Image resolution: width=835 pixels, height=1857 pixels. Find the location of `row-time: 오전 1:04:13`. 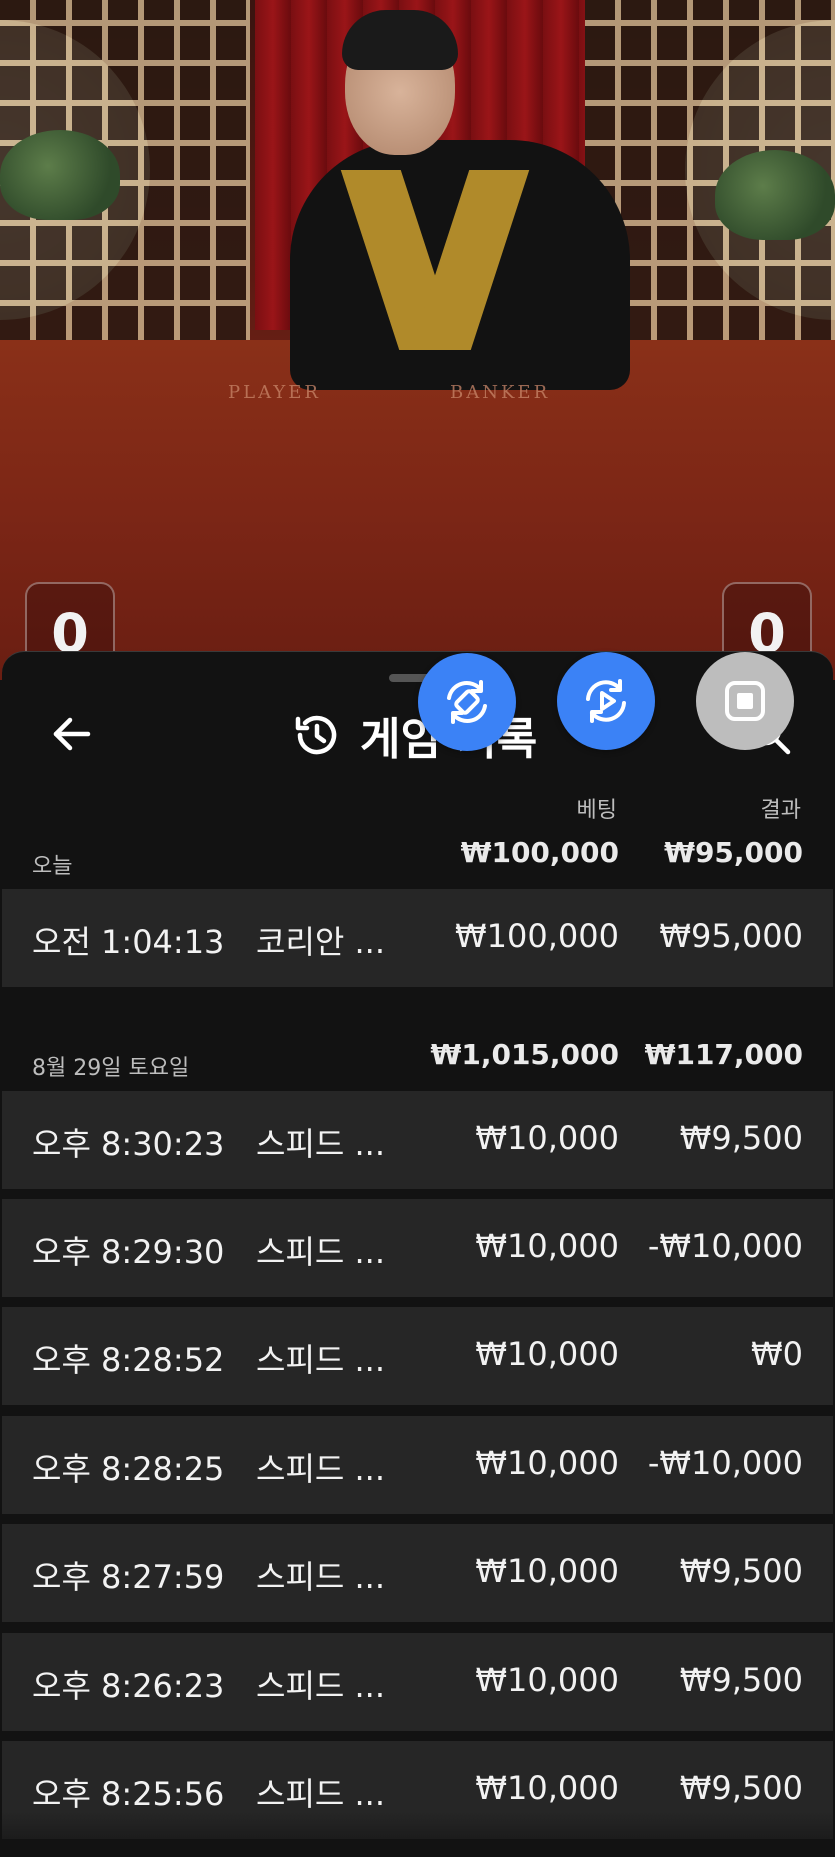

row-time: 오전 1:04:13 is located at coordinates (128, 942).